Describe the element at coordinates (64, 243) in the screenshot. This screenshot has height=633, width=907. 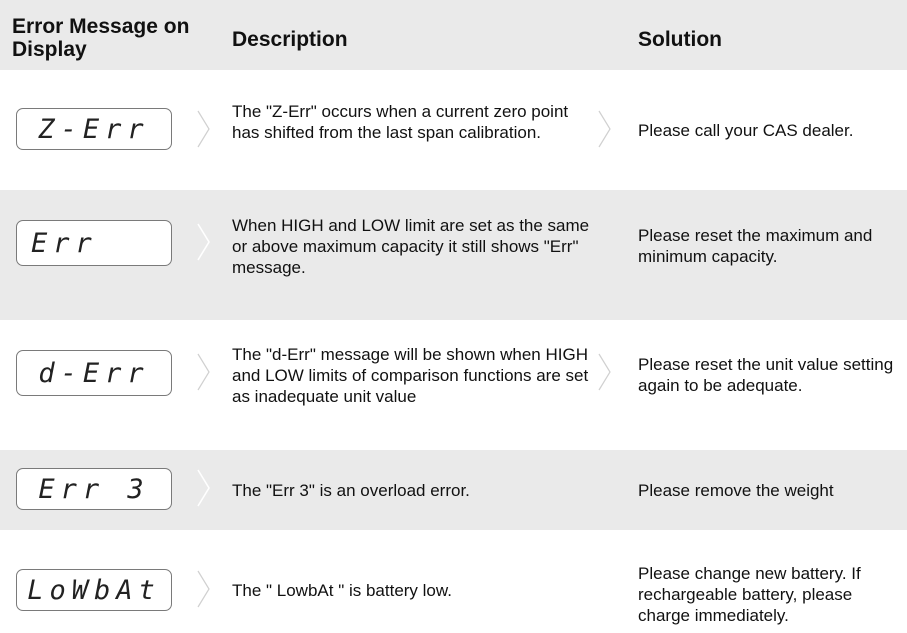
I see `lcd-text: Err` at that location.